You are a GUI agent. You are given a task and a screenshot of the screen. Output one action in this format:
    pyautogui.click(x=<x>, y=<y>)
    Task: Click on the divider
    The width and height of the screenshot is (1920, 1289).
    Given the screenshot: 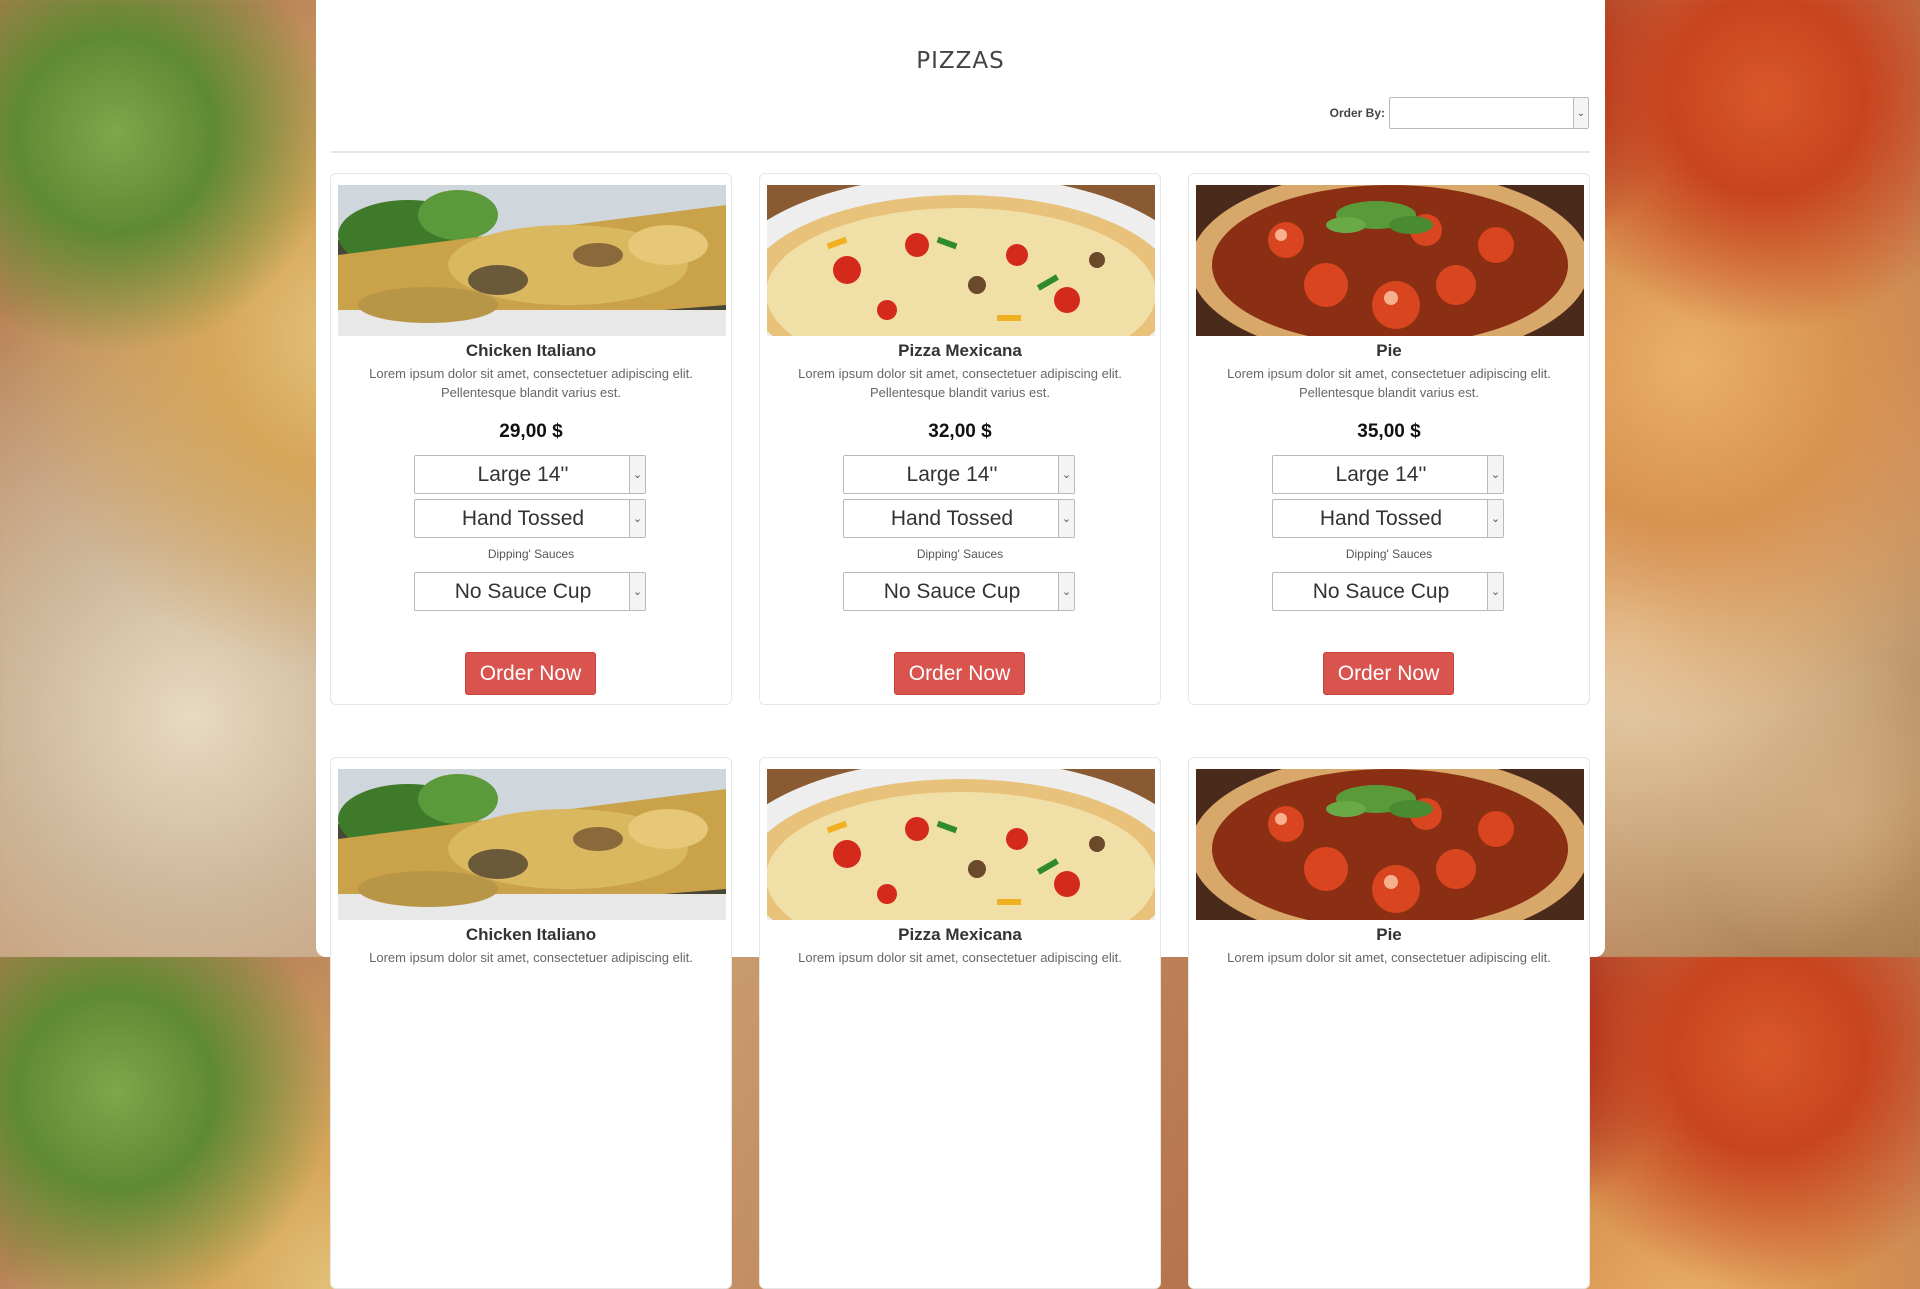 What is the action you would take?
    pyautogui.click(x=960, y=152)
    